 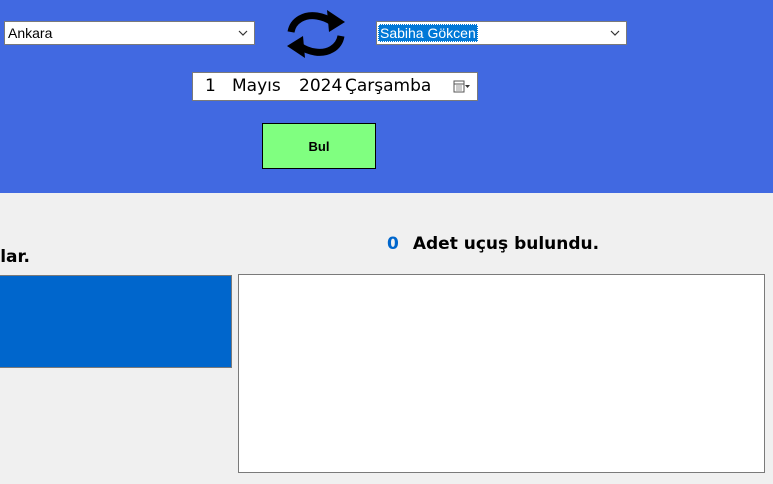 What do you see at coordinates (210, 86) in the screenshot?
I see `date-day: 1` at bounding box center [210, 86].